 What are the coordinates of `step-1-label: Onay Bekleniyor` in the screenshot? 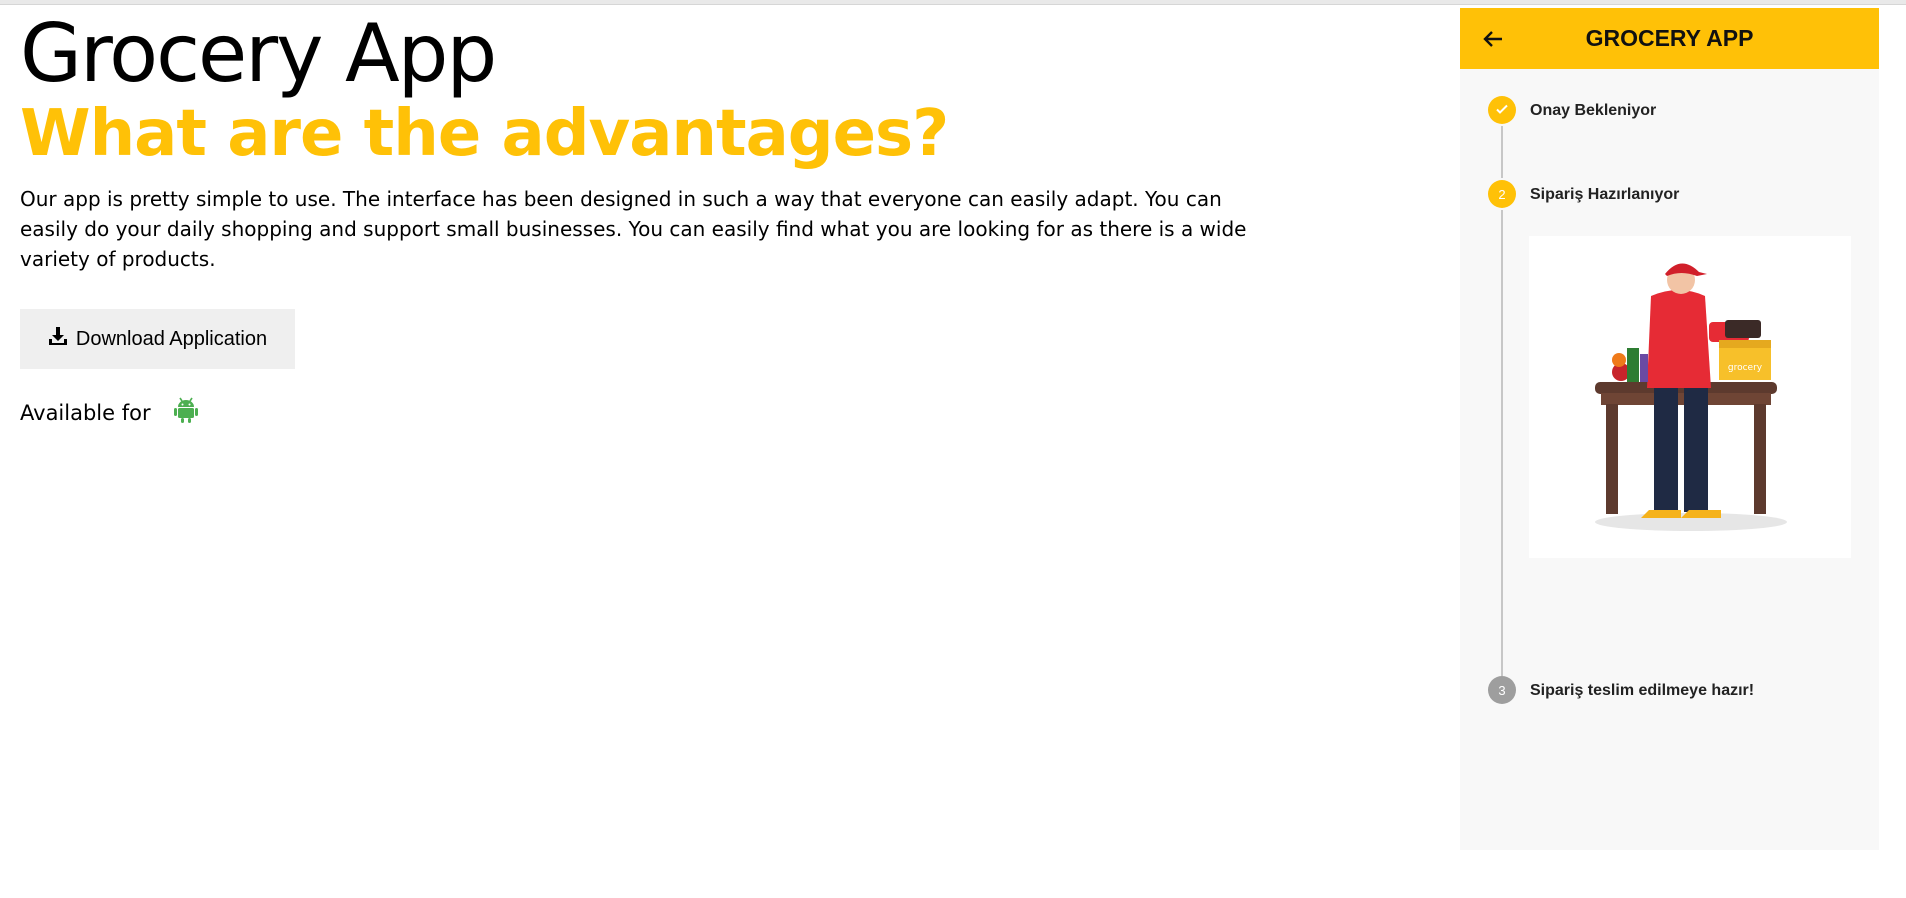 It's located at (1593, 111).